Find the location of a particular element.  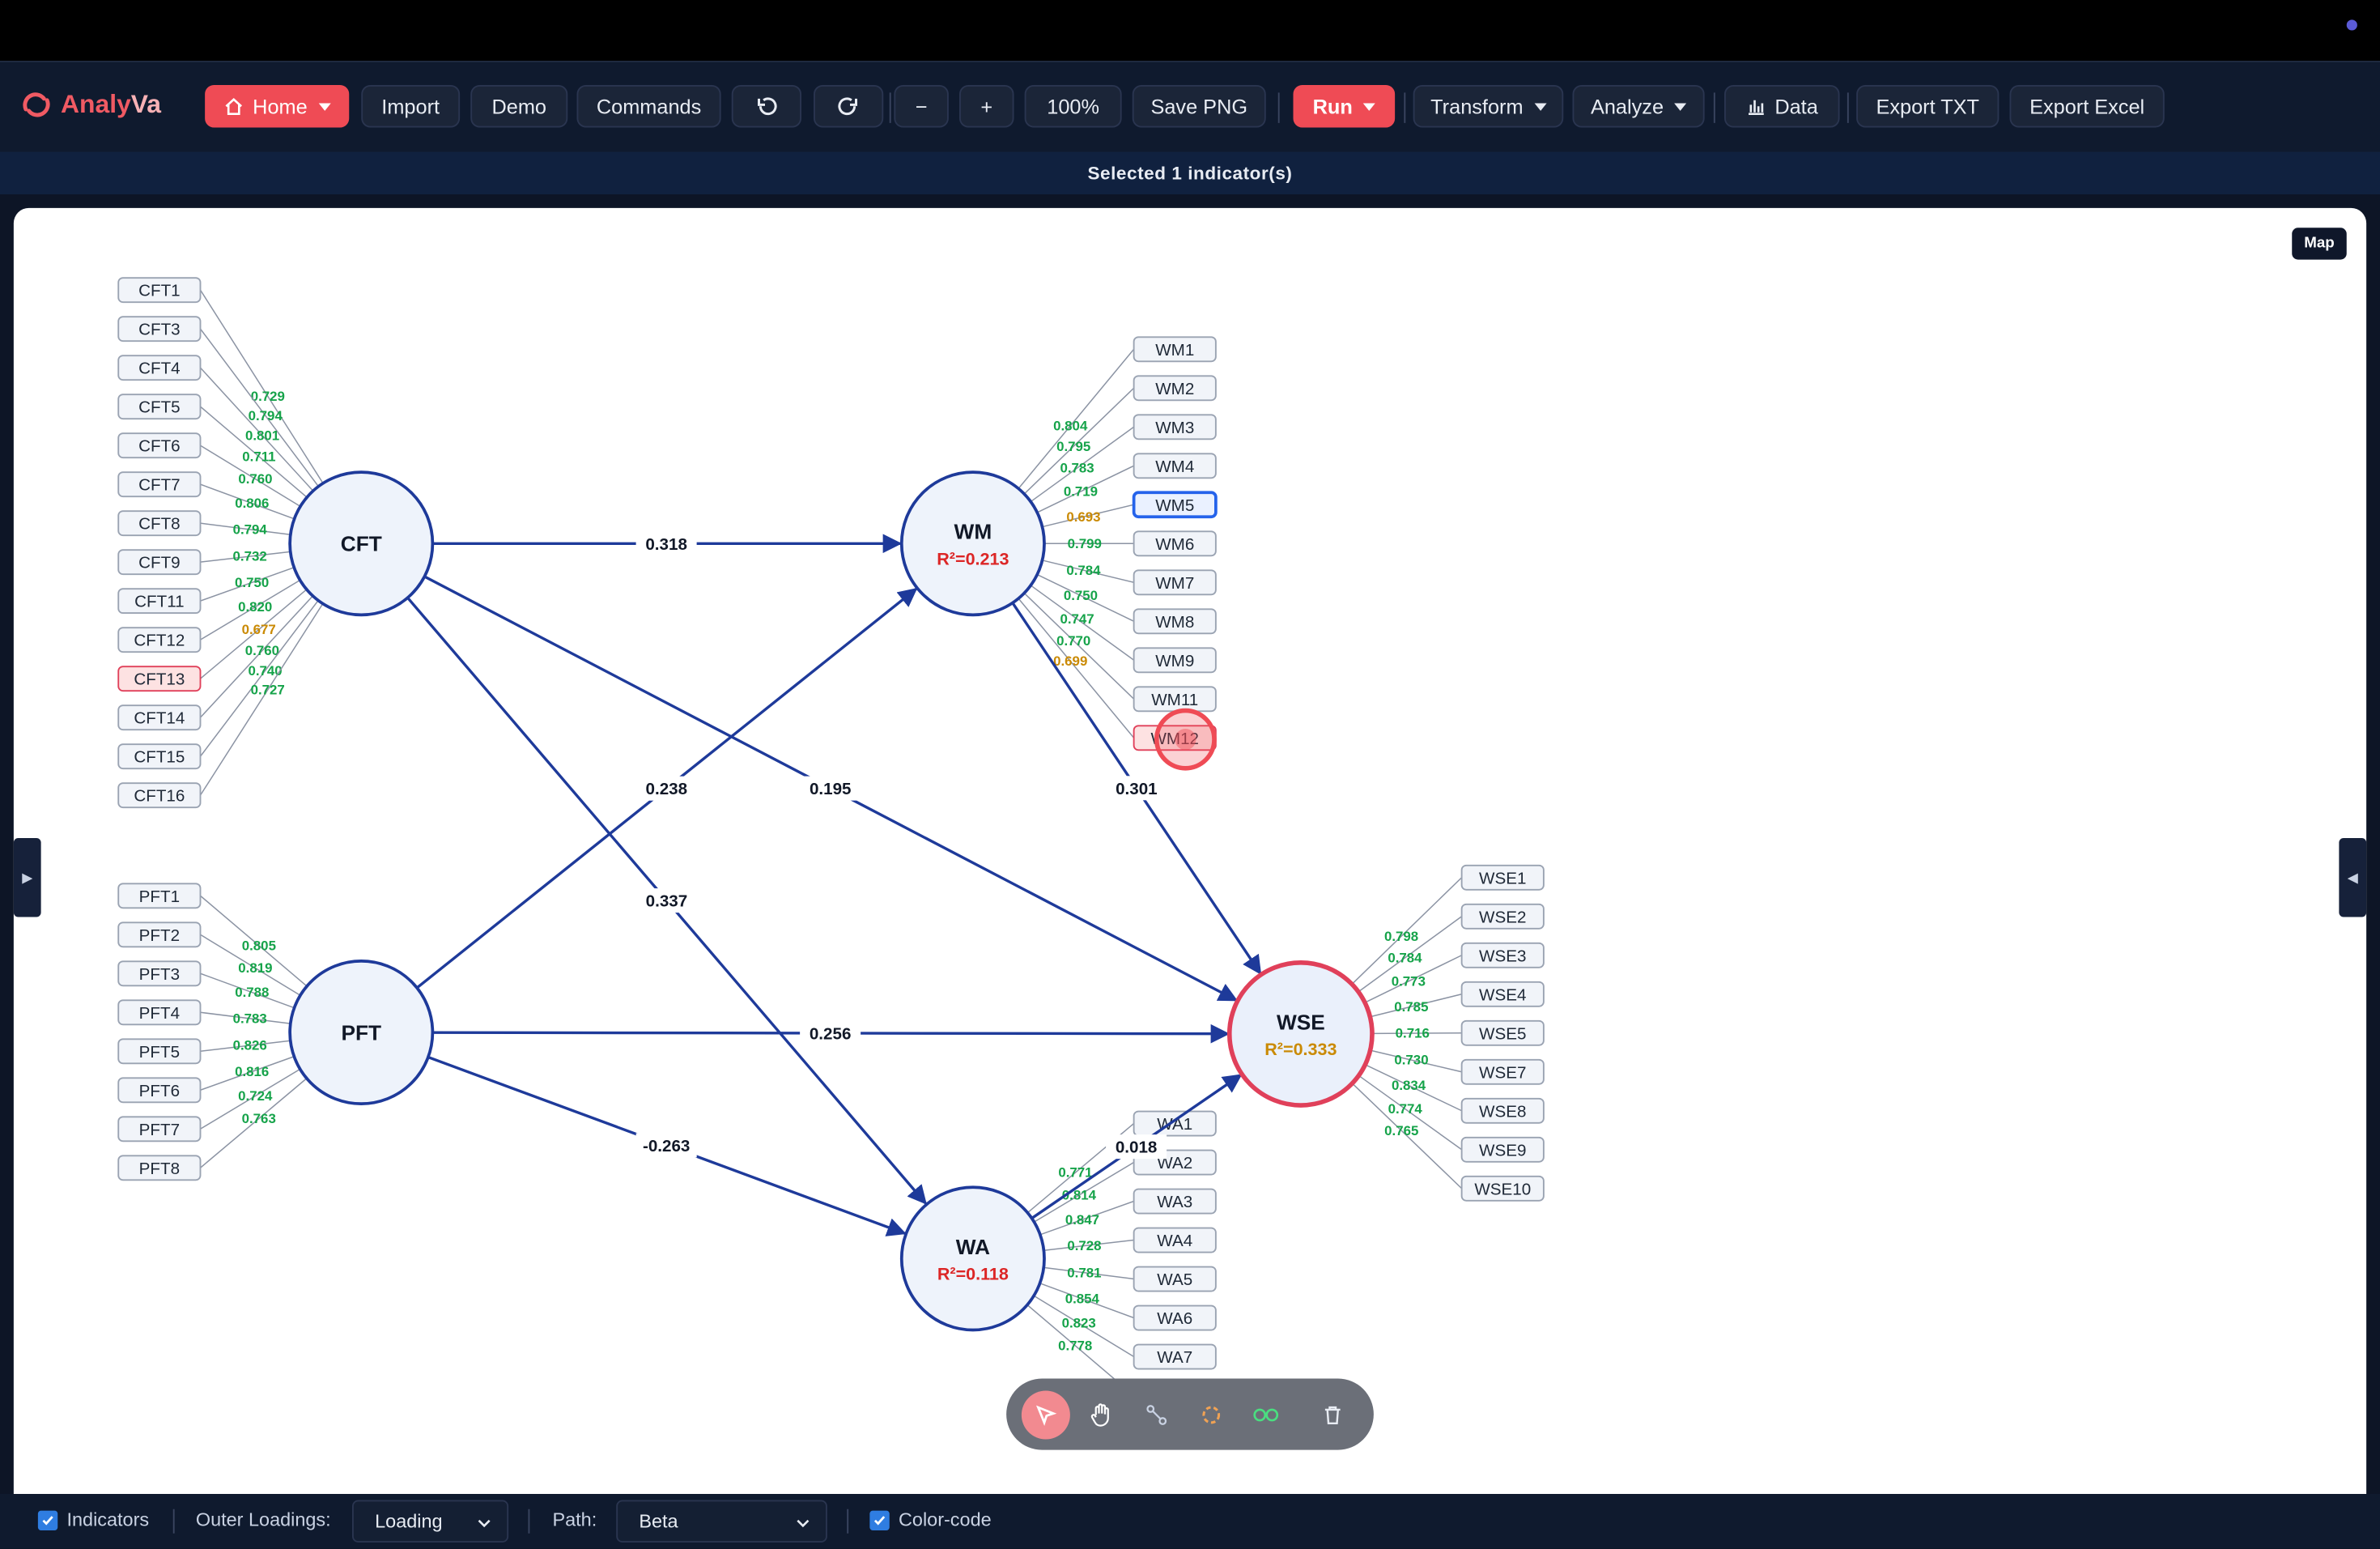

color-code-checkbox: Color-code is located at coordinates (930, 1519).